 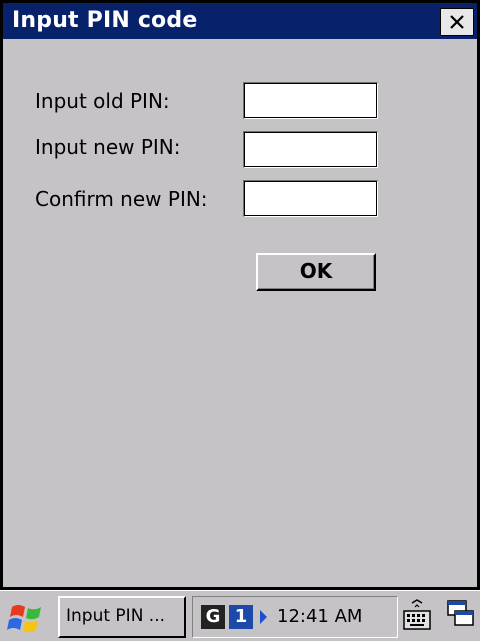 I want to click on clock: 12:41 AM, so click(x=319, y=617).